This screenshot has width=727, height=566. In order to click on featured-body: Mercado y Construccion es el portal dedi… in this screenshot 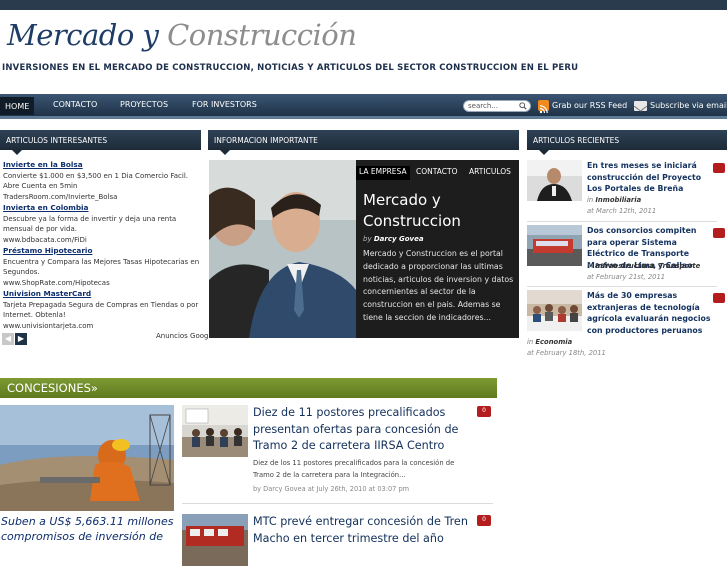, I will do `click(438, 285)`.